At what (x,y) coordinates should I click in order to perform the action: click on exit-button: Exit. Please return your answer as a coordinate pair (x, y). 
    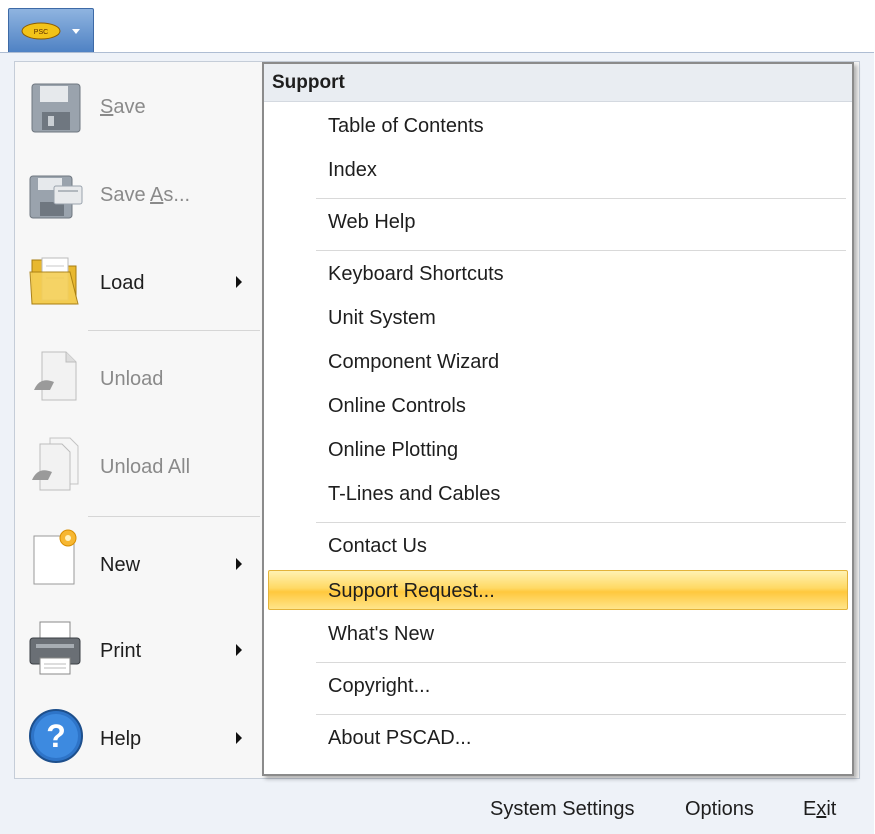
    Looking at the image, I should click on (819, 809).